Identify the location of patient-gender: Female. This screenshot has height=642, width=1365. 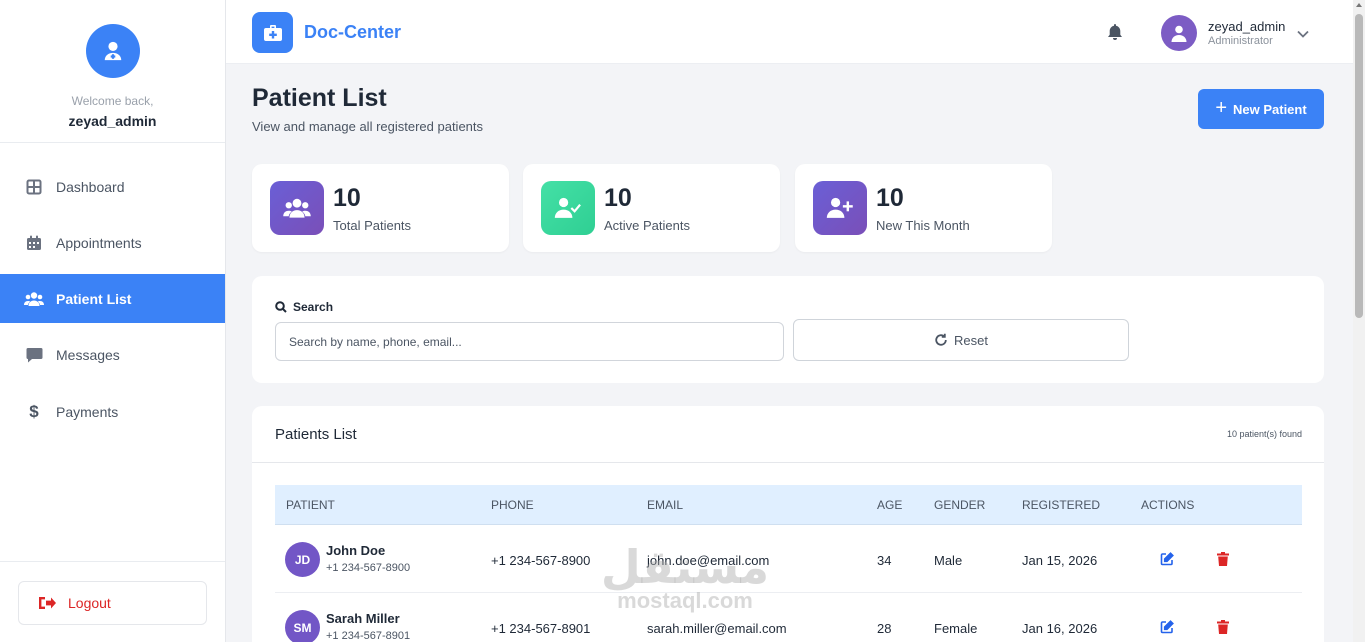
(956, 628).